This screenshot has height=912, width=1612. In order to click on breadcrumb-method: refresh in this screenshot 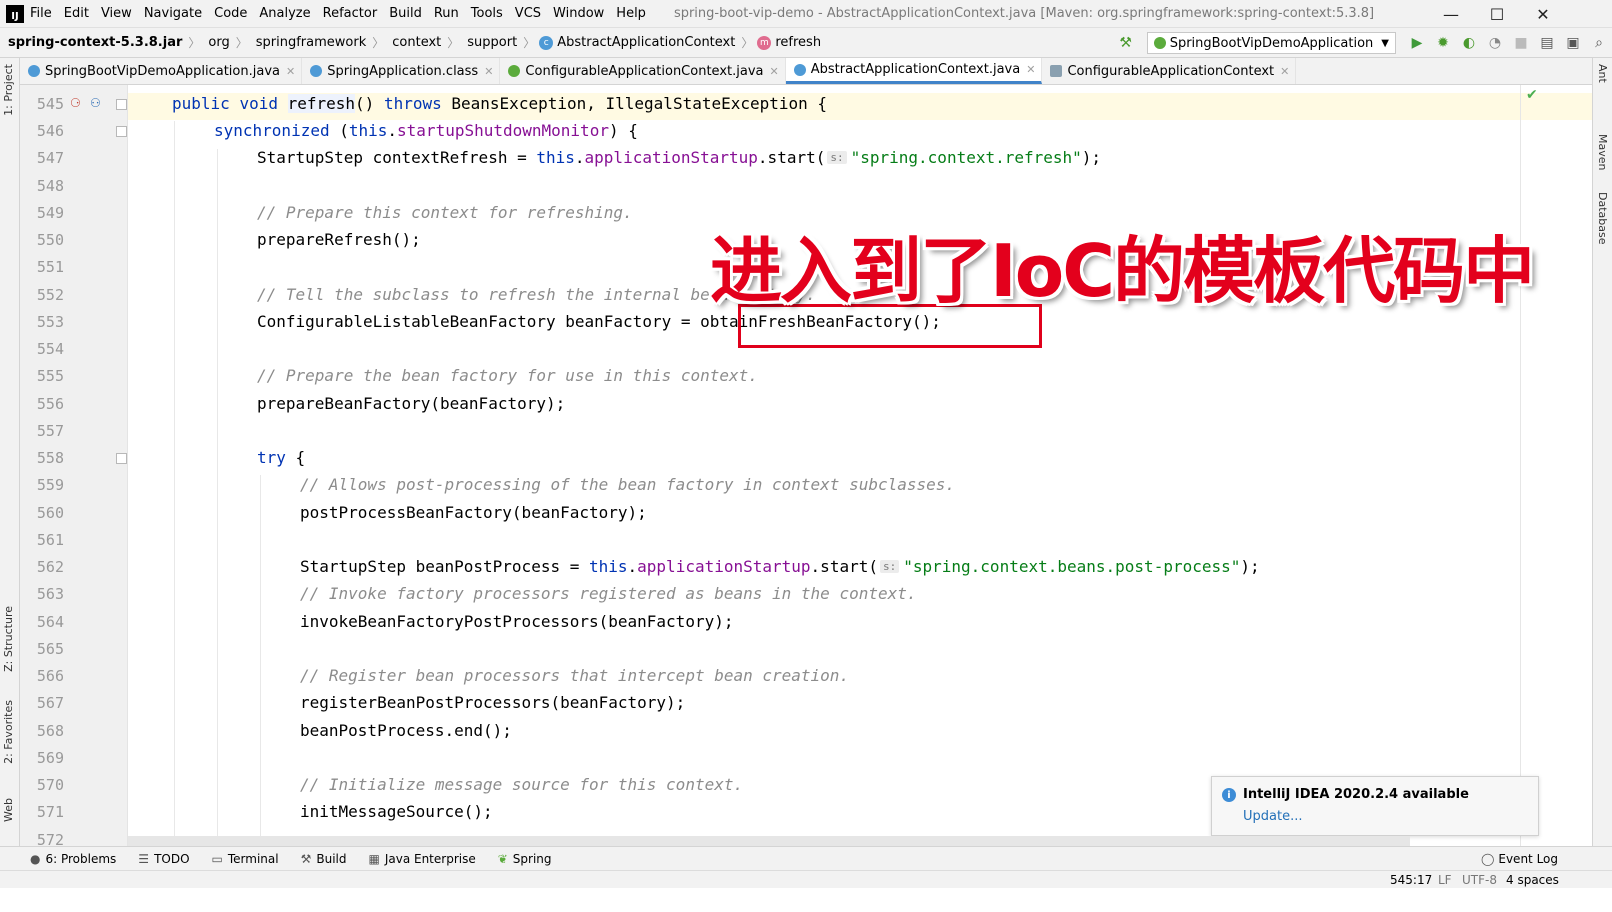, I will do `click(798, 42)`.